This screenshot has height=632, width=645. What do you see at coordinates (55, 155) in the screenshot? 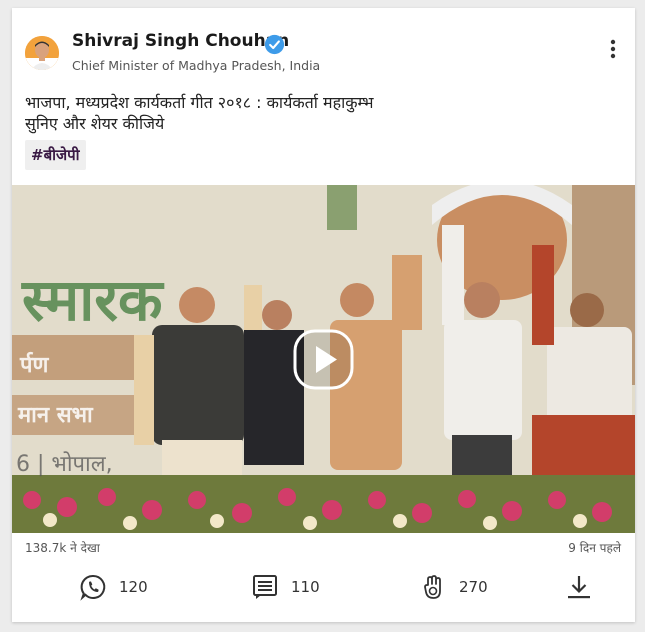
I see `hashtag-chip: #बीजेपी` at bounding box center [55, 155].